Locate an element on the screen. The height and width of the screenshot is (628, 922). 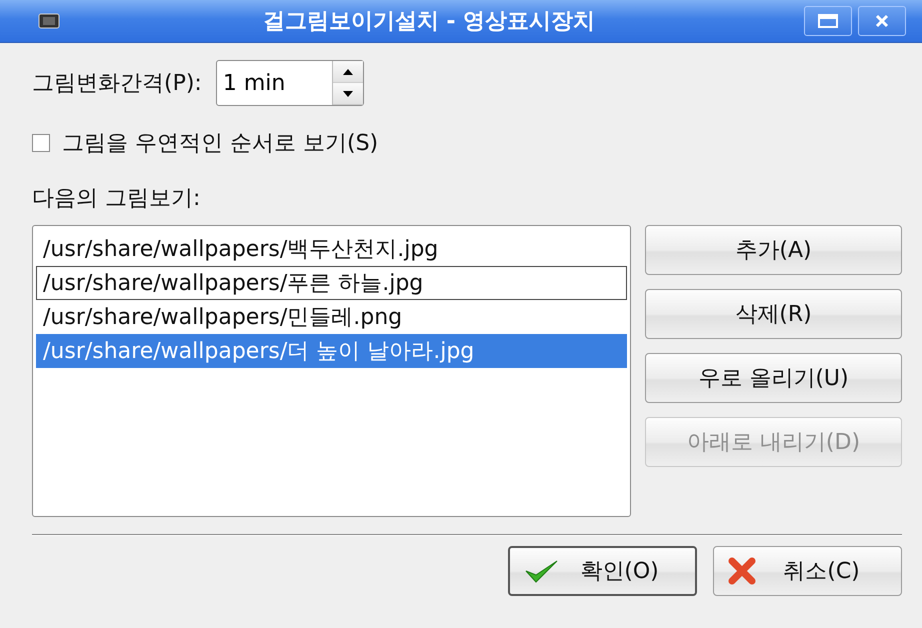
random-order-label: 그림을 우연적인 순서로 보기(S) is located at coordinates (220, 144).